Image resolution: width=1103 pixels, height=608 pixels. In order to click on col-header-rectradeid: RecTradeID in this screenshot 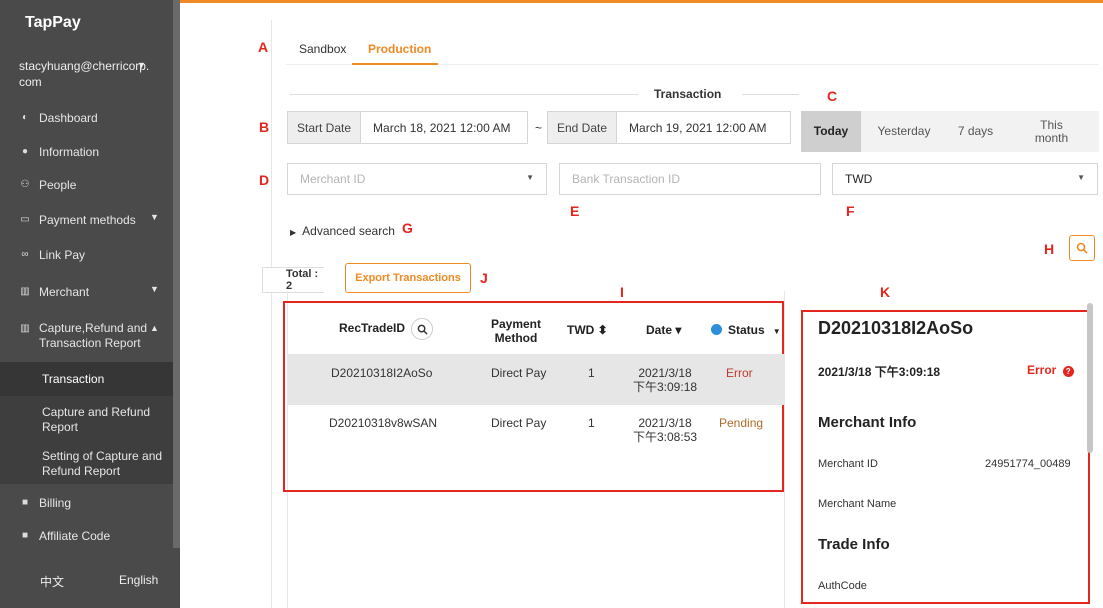, I will do `click(386, 329)`.